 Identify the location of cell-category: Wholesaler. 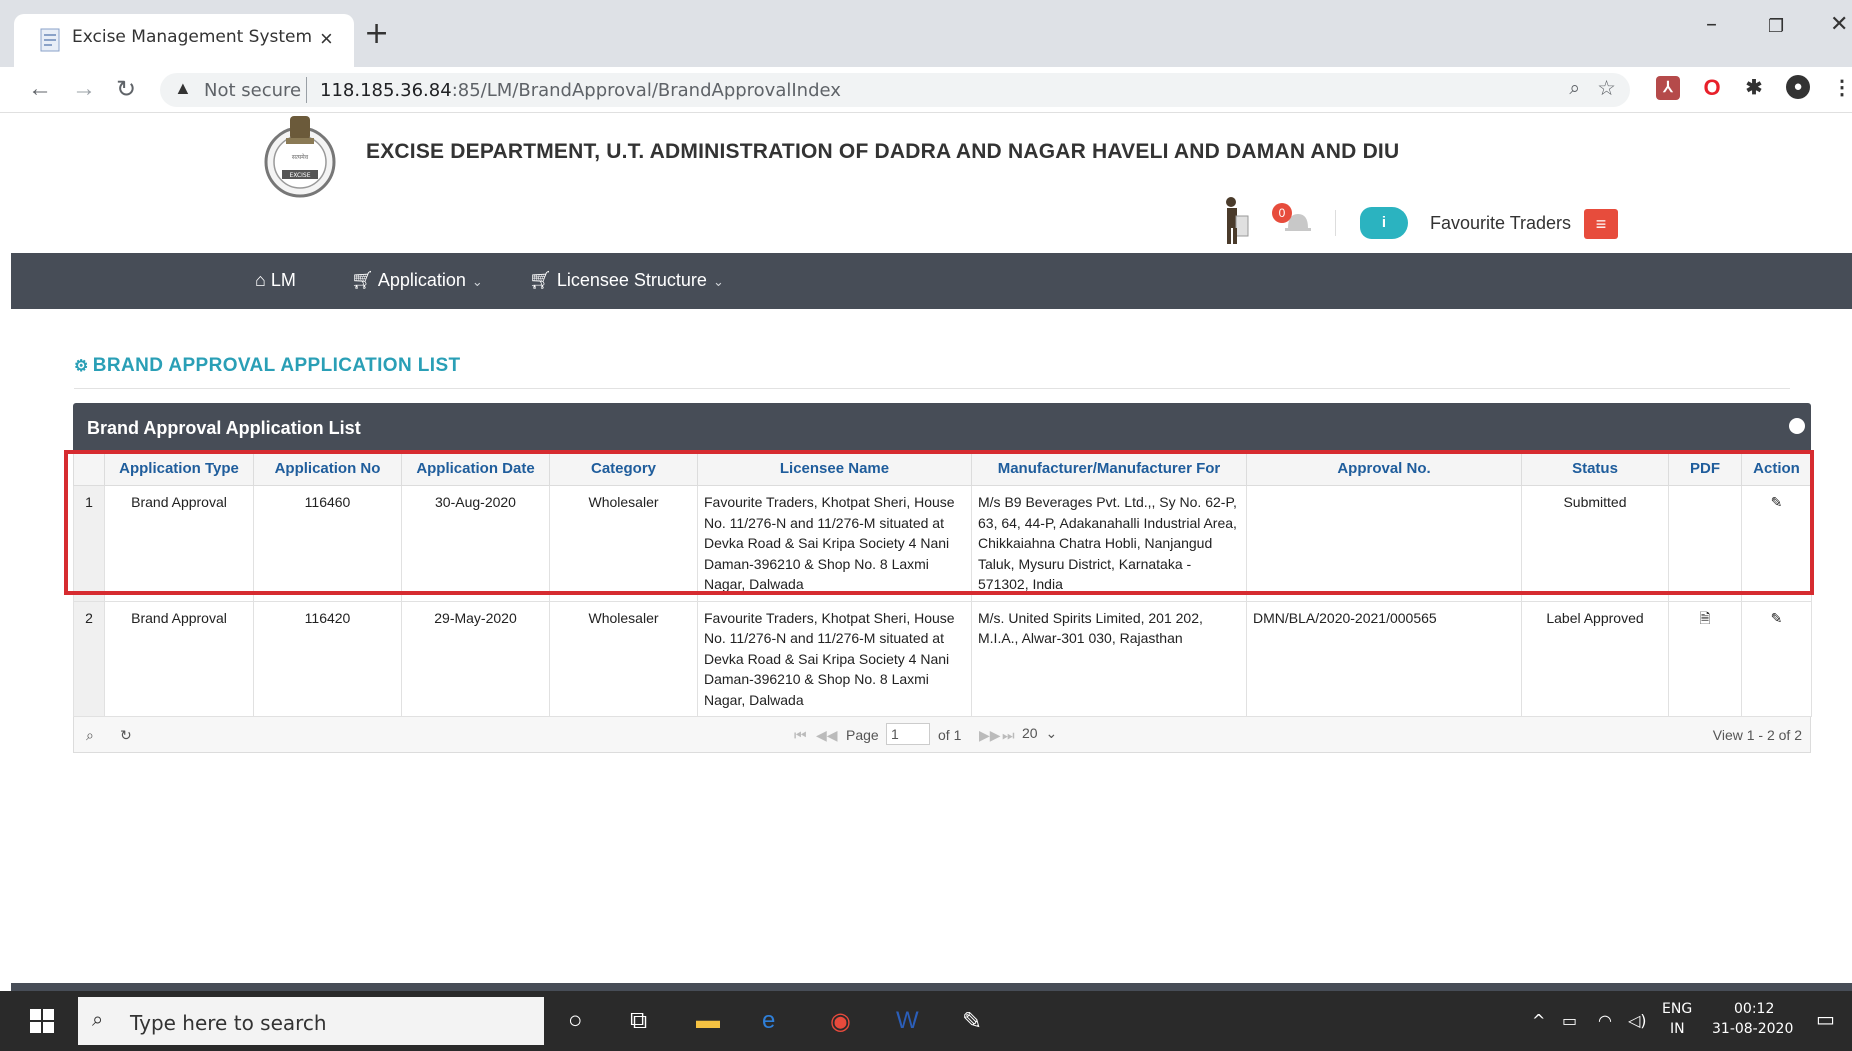
(623, 658).